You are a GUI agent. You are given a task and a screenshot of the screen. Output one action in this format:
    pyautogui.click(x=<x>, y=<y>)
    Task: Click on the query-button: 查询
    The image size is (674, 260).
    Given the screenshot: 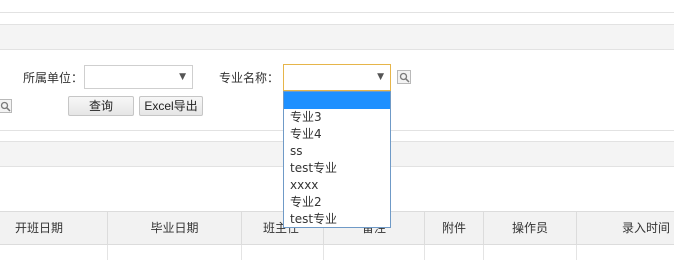 What is the action you would take?
    pyautogui.click(x=101, y=106)
    